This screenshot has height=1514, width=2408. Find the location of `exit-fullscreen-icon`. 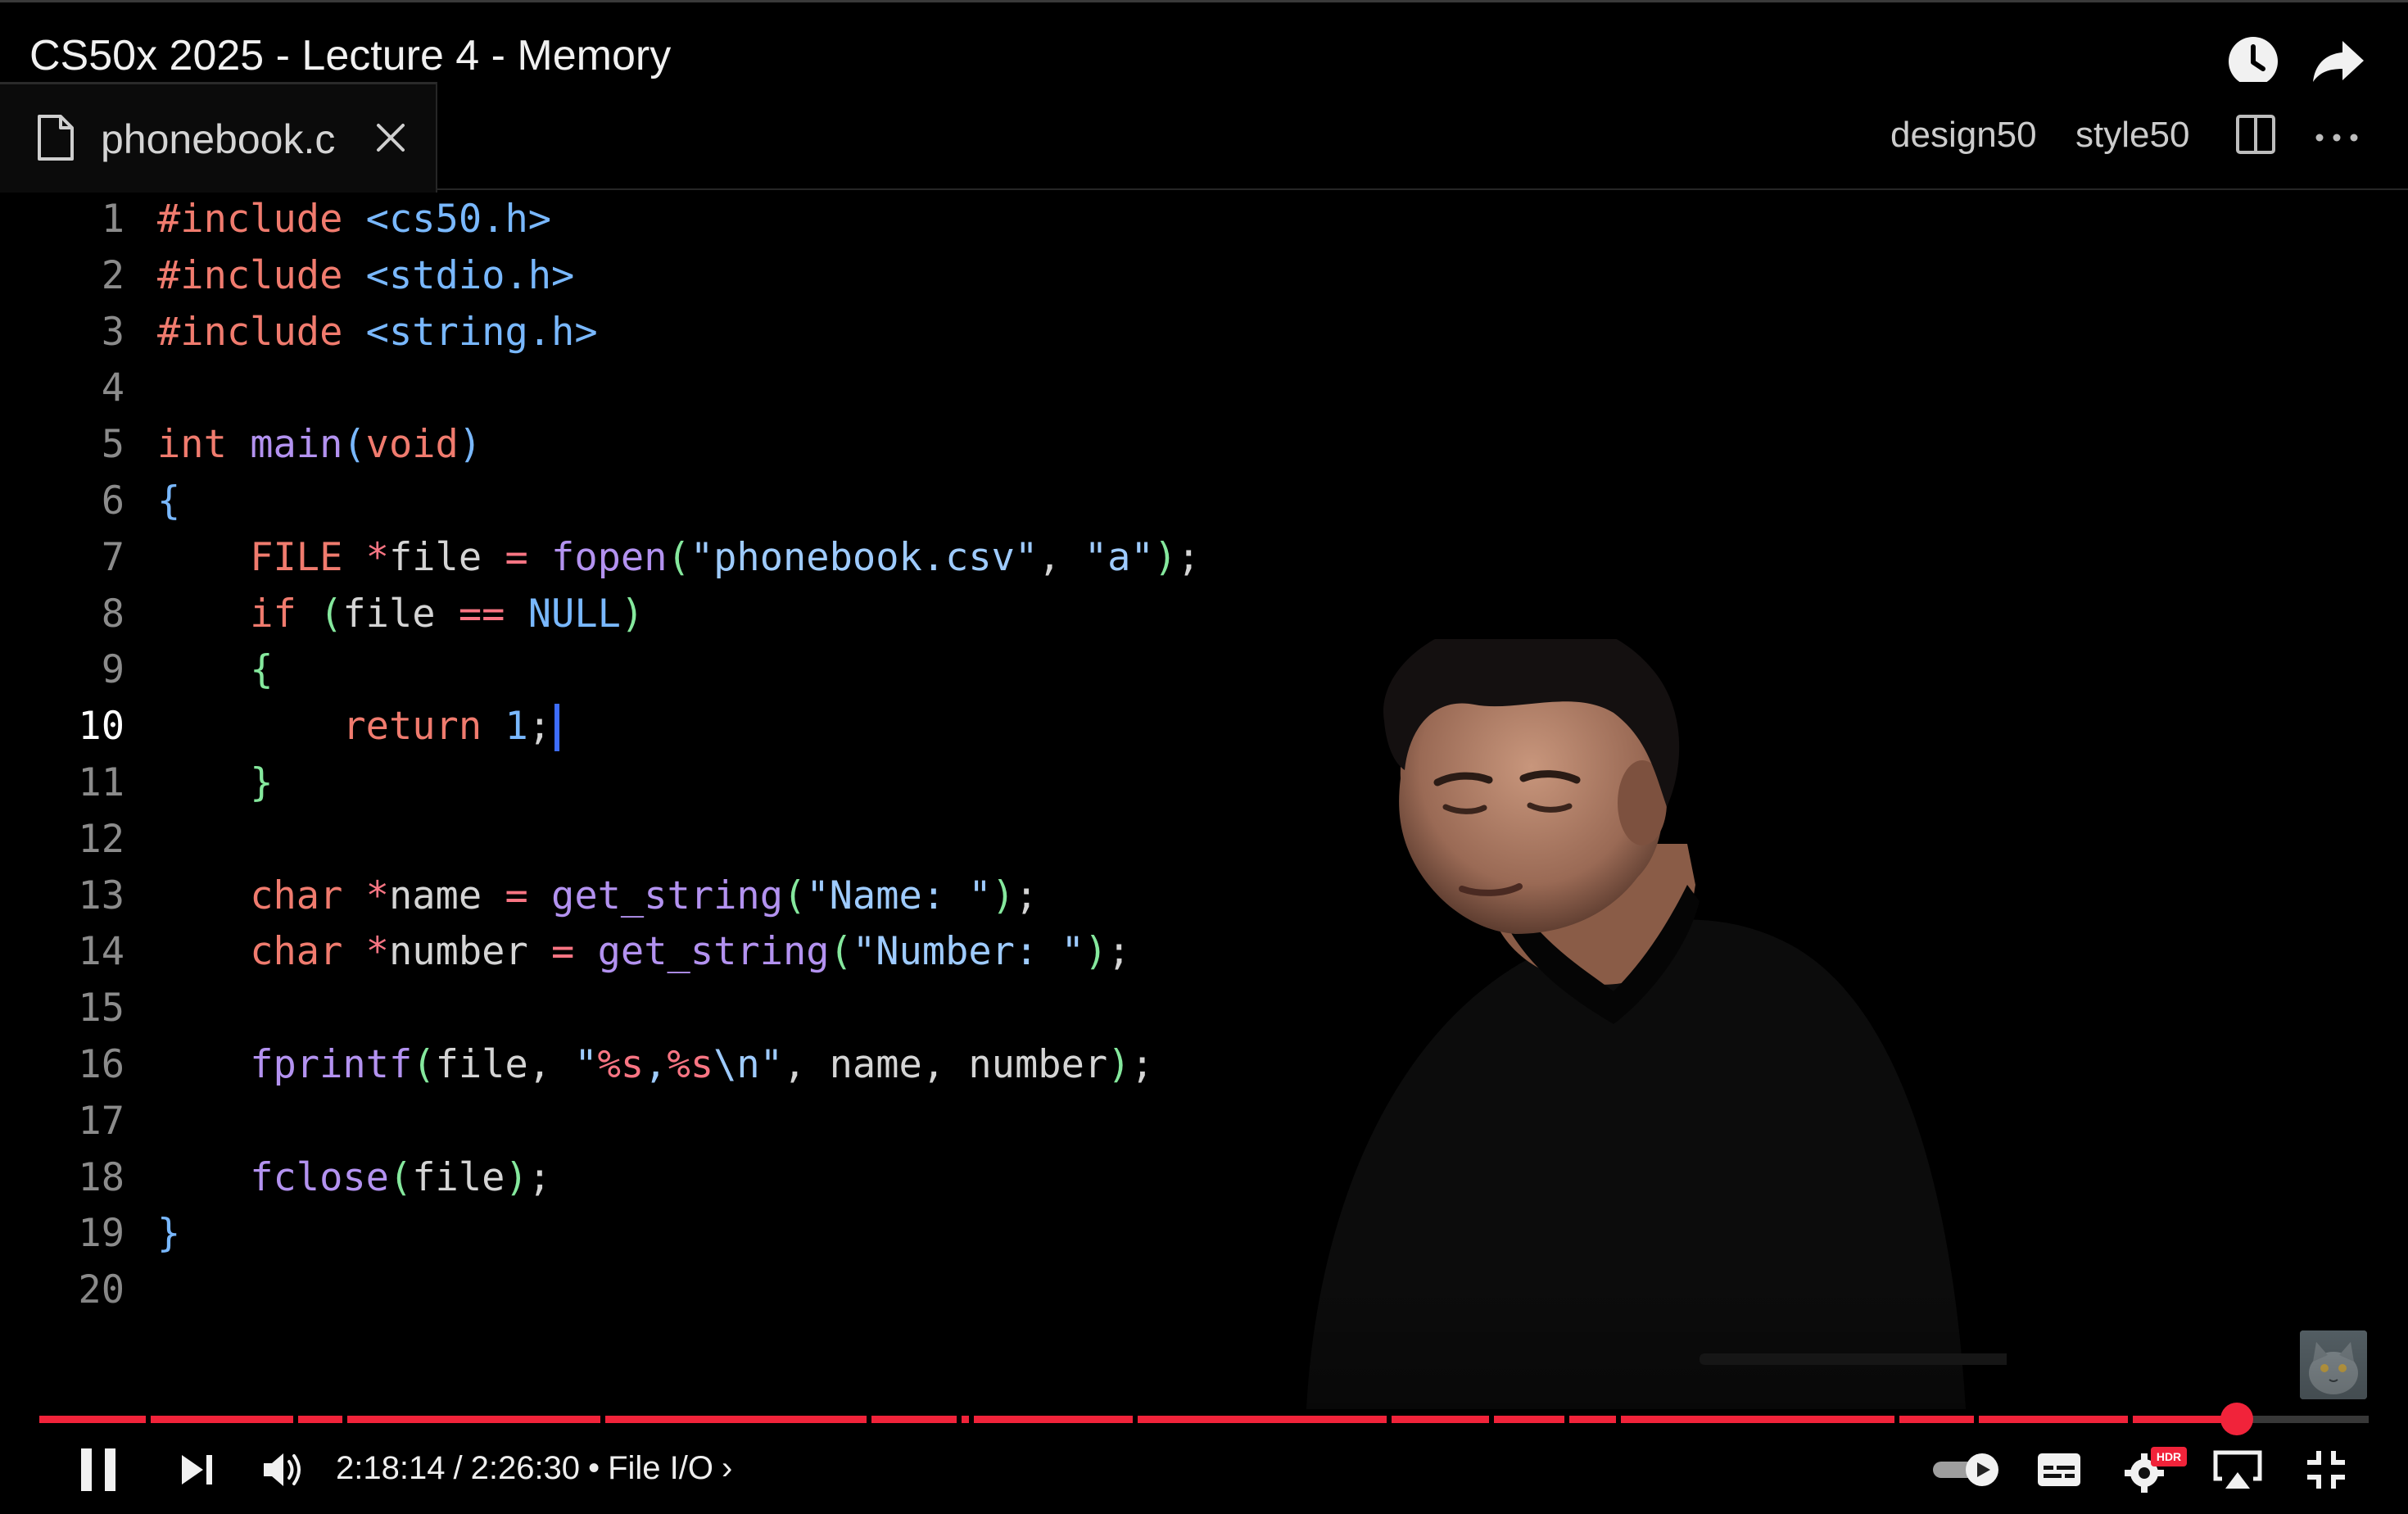

exit-fullscreen-icon is located at coordinates (2326, 1470).